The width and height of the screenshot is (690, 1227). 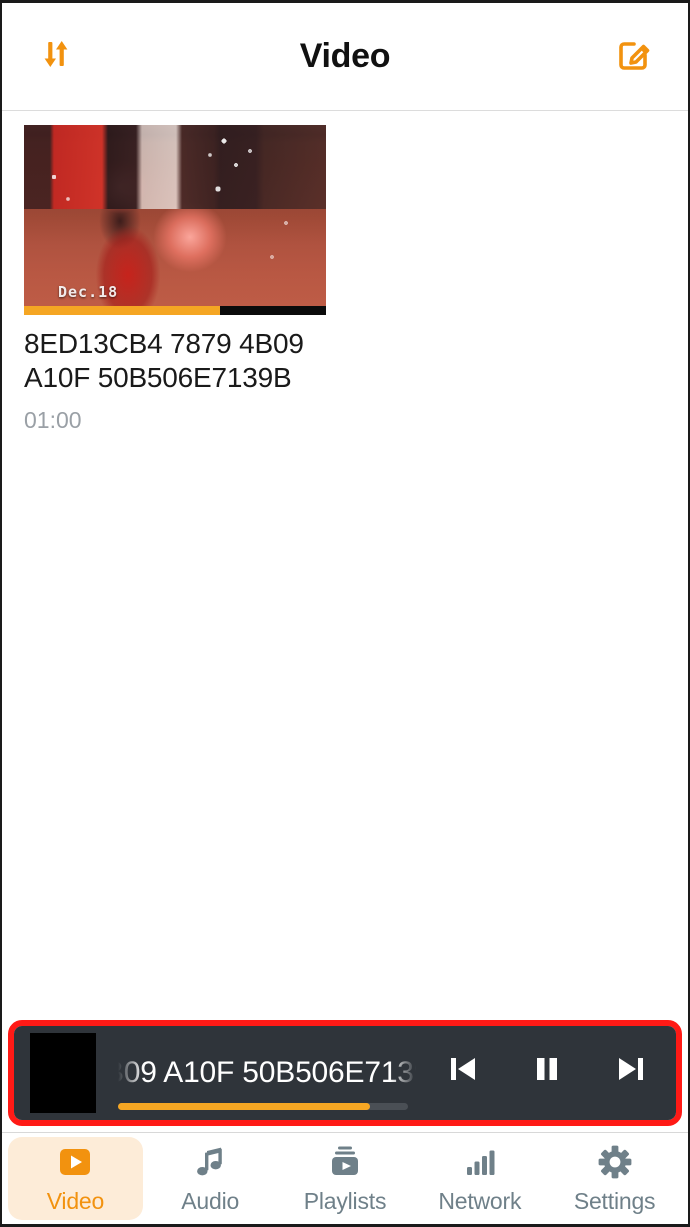 I want to click on skip-previous-icon, so click(x=463, y=1071).